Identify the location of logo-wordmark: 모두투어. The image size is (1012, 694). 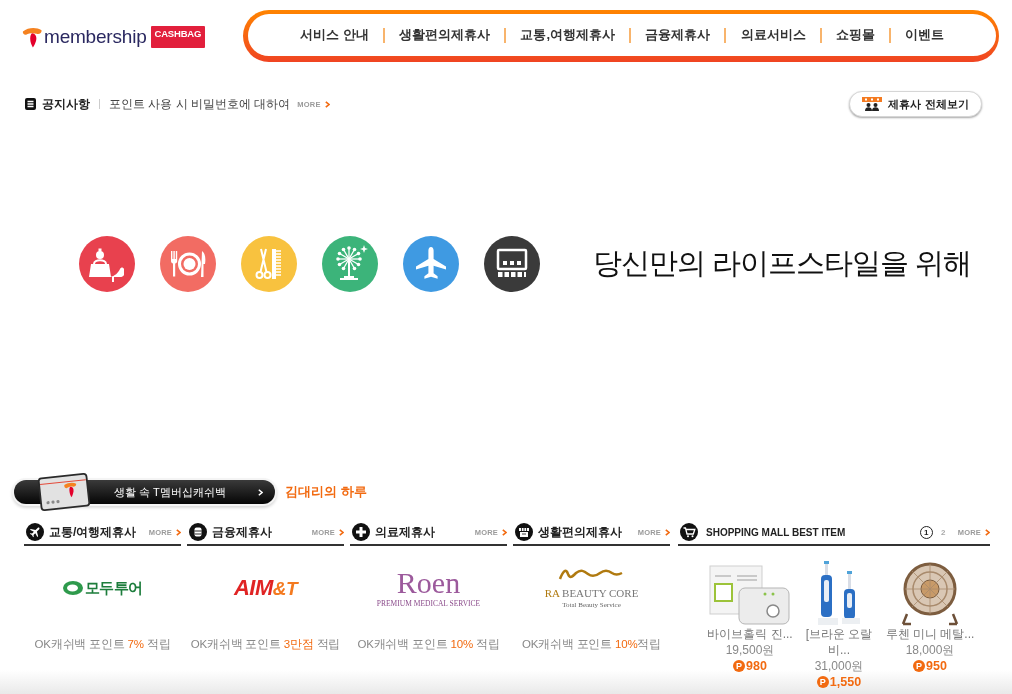
(113, 588).